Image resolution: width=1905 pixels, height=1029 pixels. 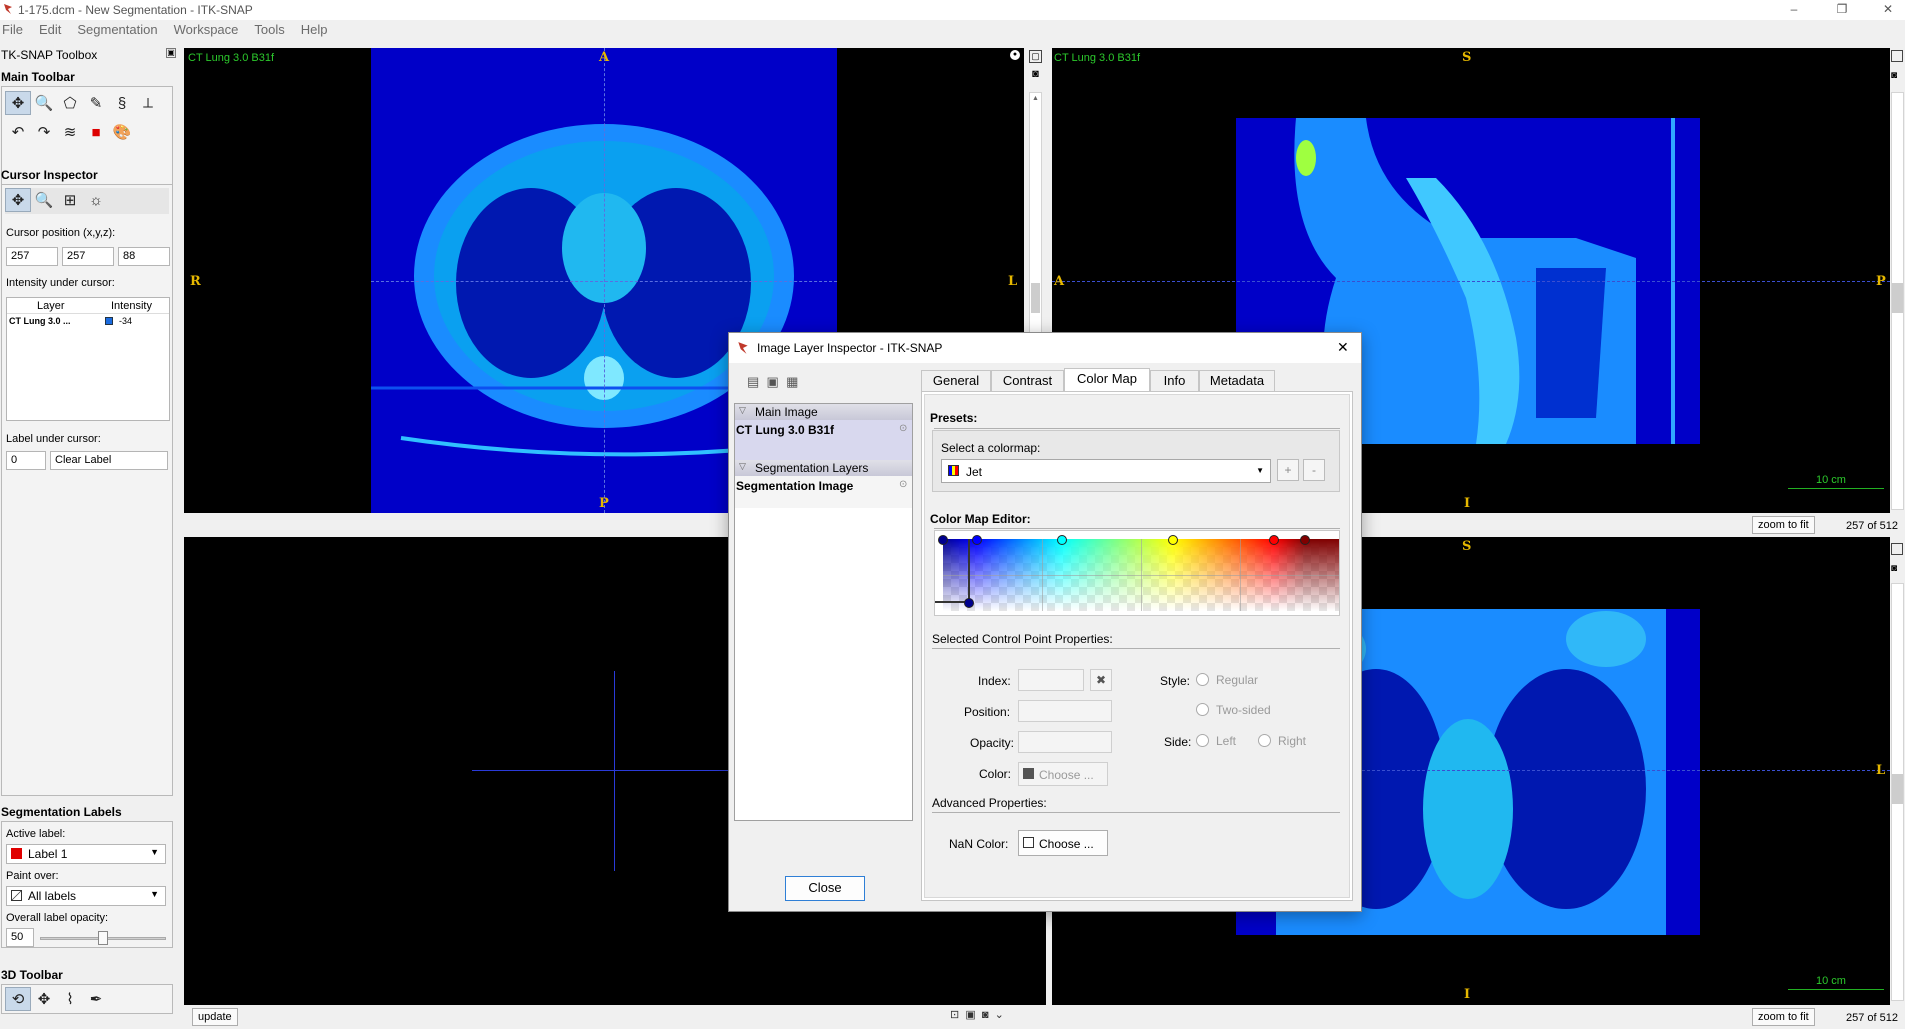 What do you see at coordinates (70, 104) in the screenshot?
I see `polygon-tool-icon: ⬠` at bounding box center [70, 104].